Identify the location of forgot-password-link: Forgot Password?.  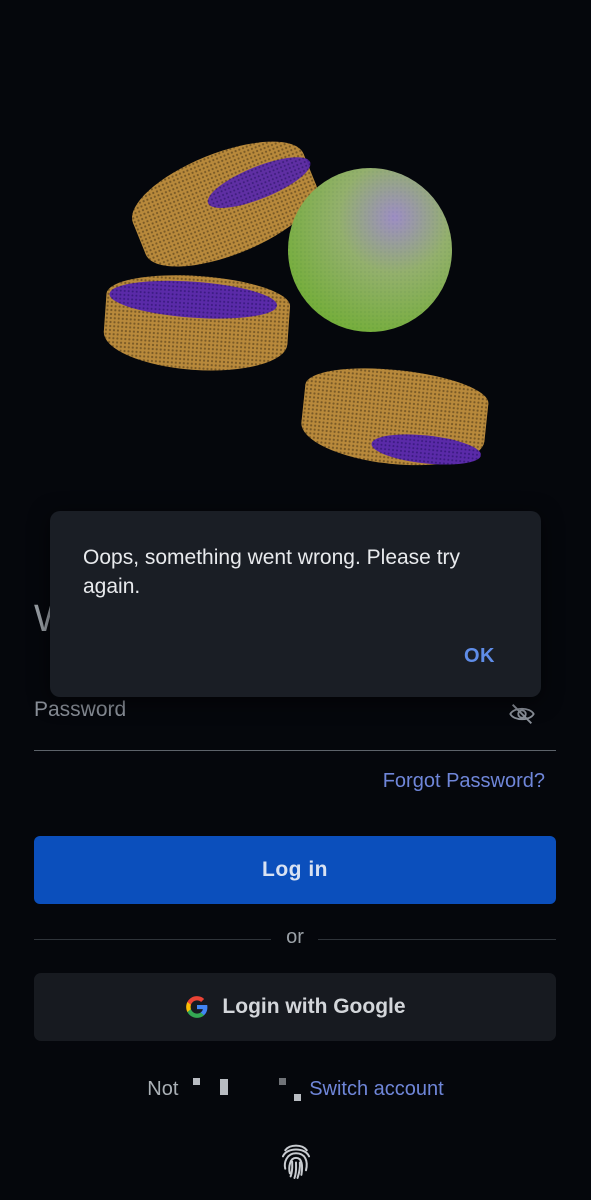
(464, 781).